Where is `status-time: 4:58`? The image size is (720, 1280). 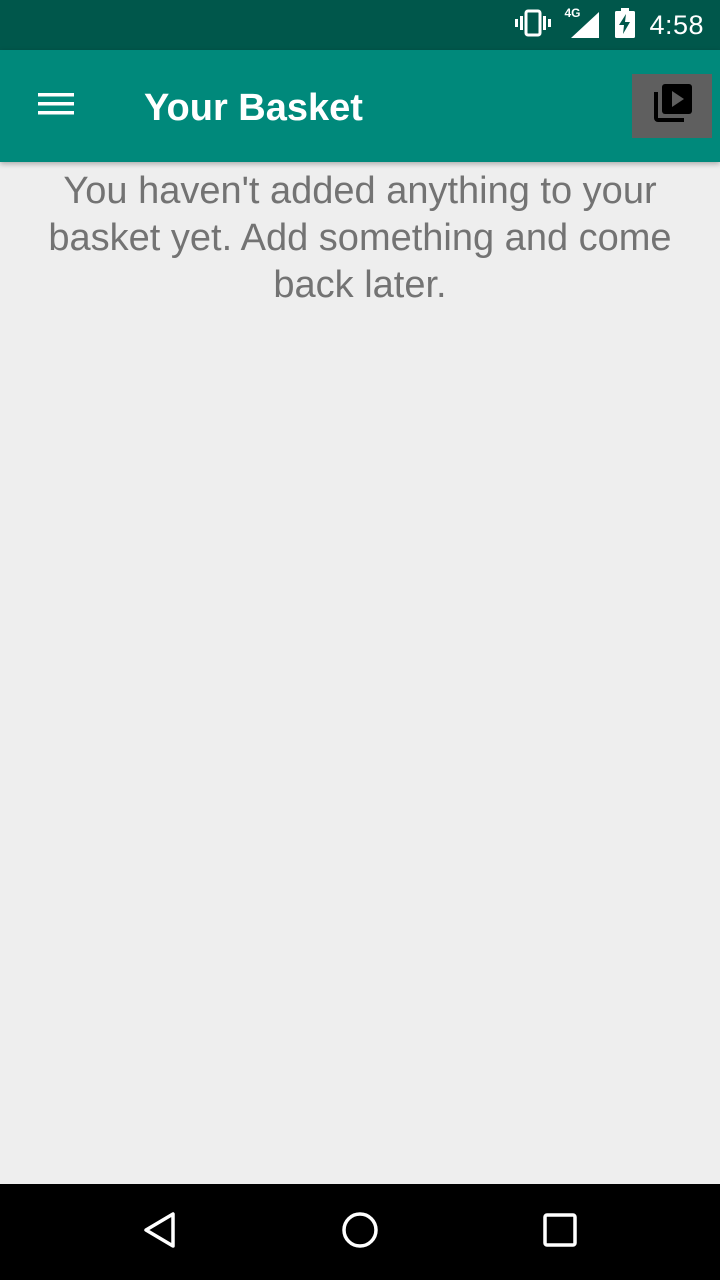 status-time: 4:58 is located at coordinates (676, 24).